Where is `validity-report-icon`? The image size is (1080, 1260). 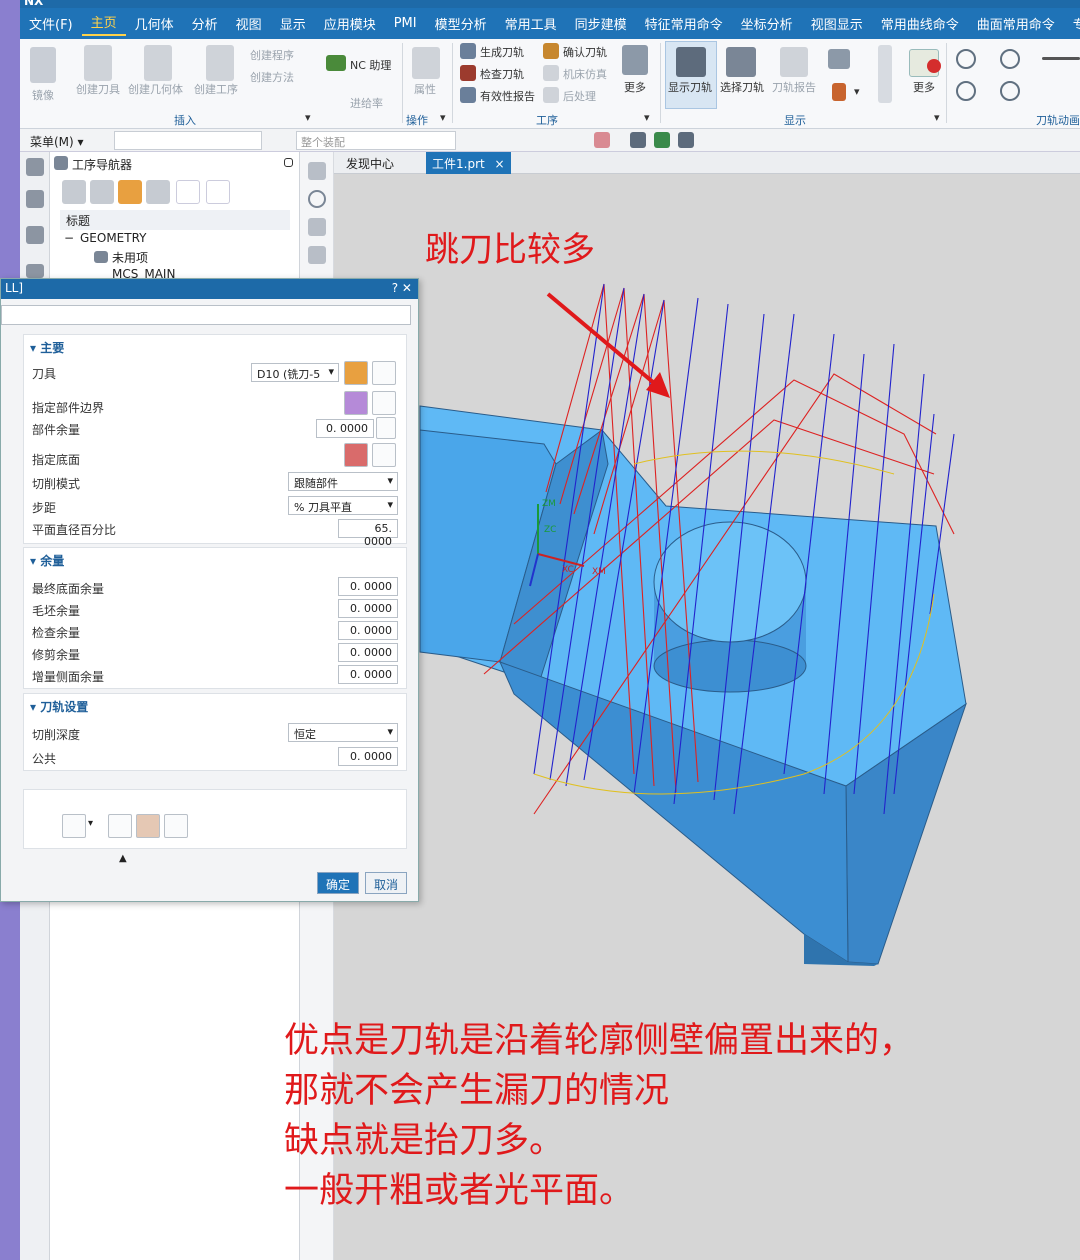
validity-report-icon is located at coordinates (468, 95).